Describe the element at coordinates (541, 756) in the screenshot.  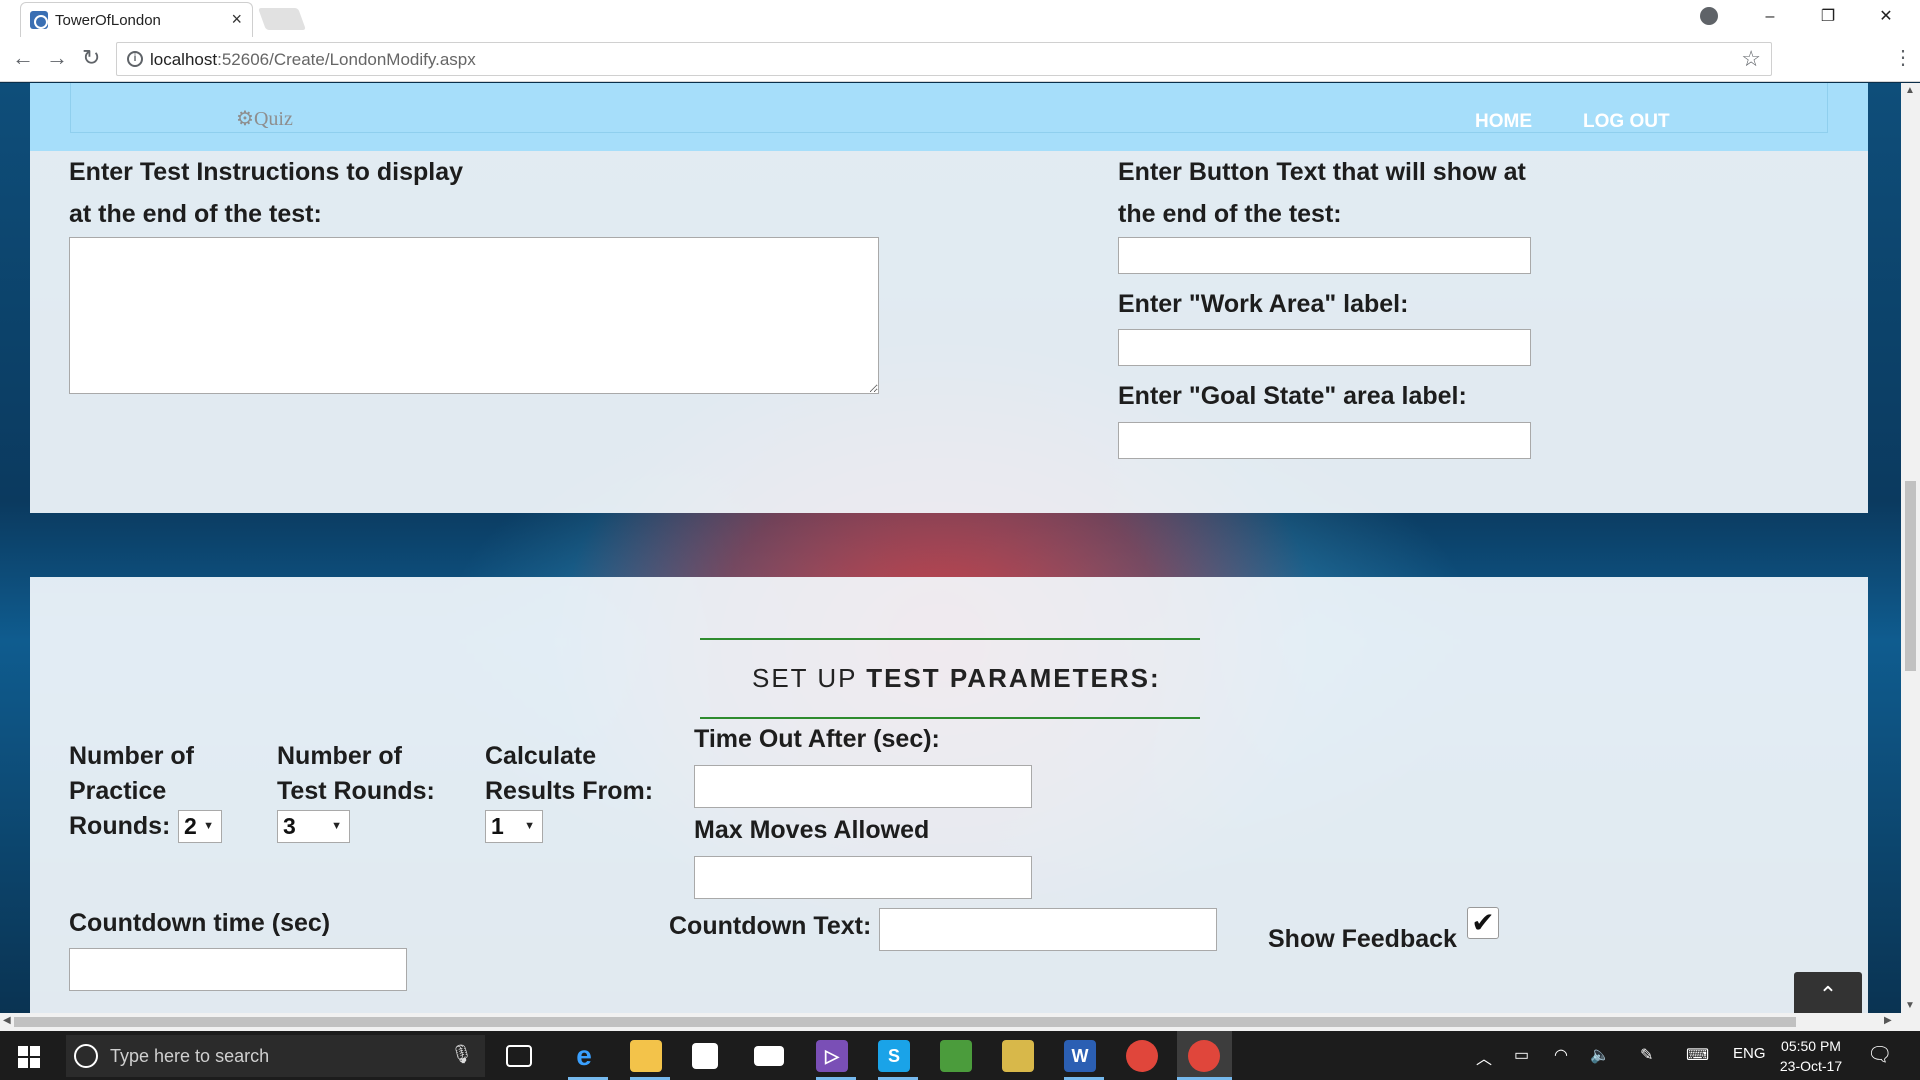
I see `calc-results-line1: Calculate` at that location.